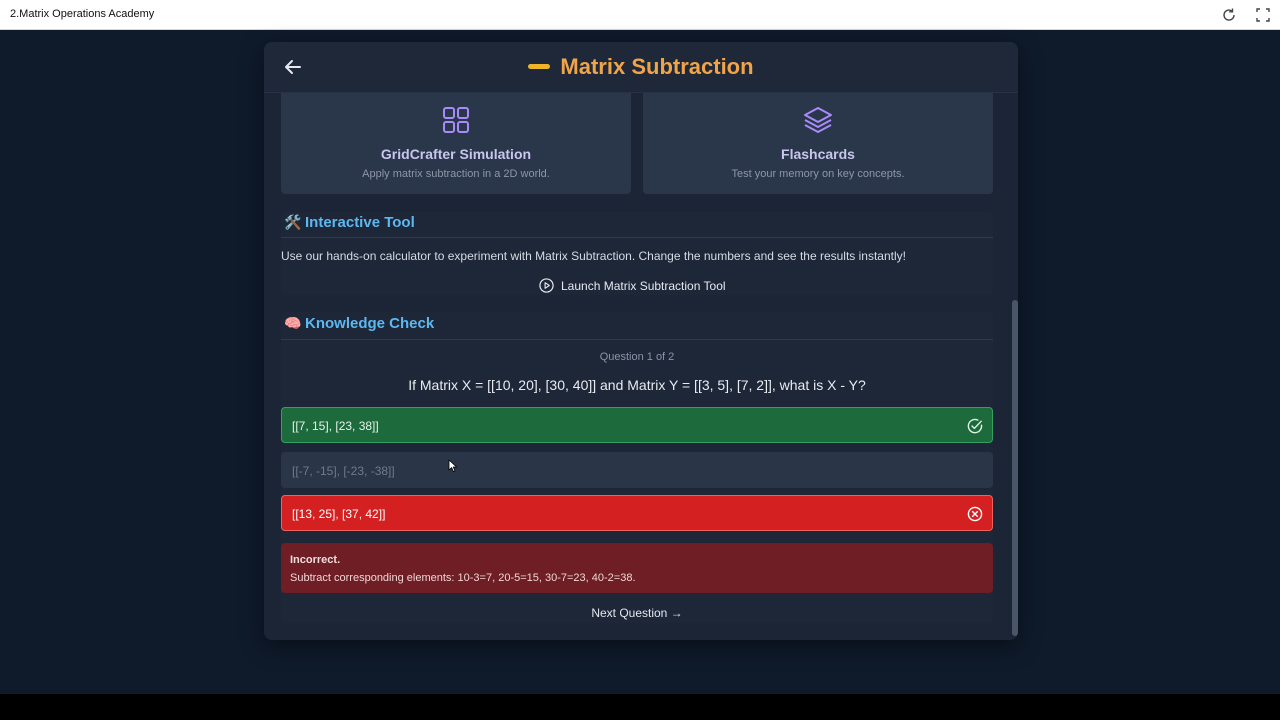 The height and width of the screenshot is (720, 1280). What do you see at coordinates (637, 225) in the screenshot?
I see `section-header: 🛠️ Interactive Tool` at bounding box center [637, 225].